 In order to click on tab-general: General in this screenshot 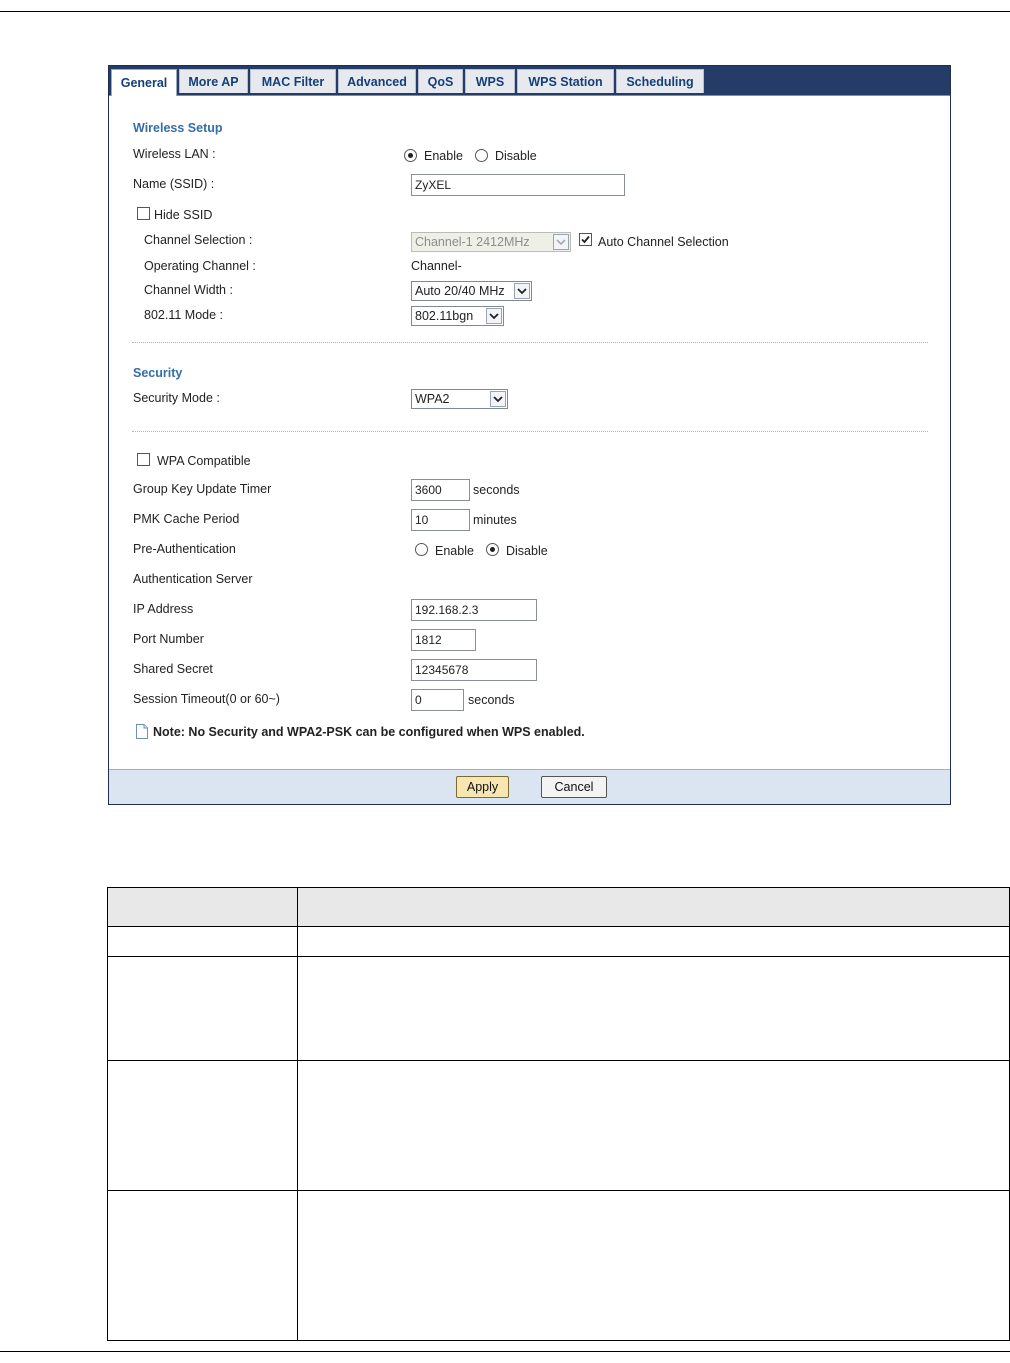, I will do `click(144, 82)`.